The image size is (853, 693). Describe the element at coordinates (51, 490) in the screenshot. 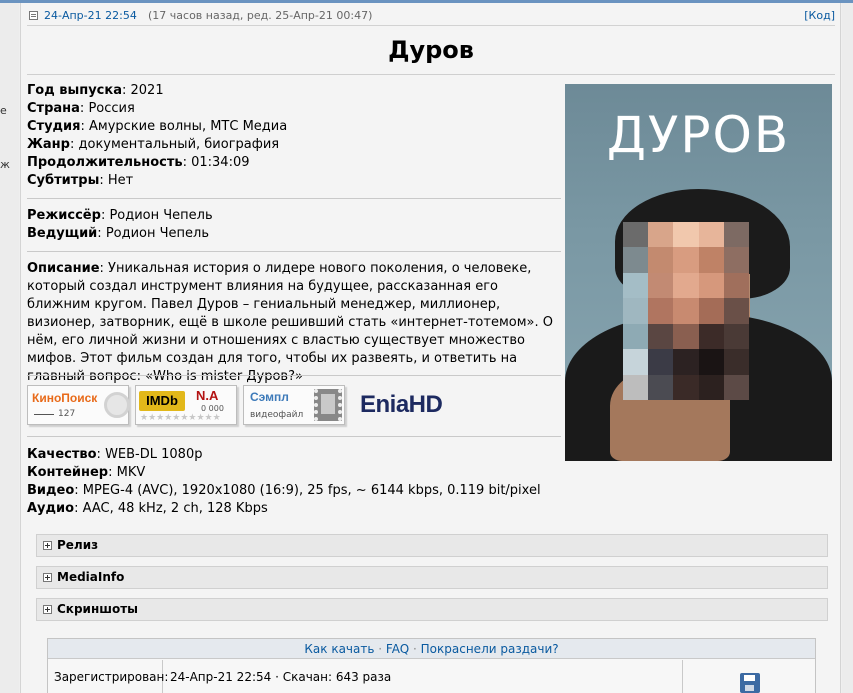

I see `label: Видео` at that location.